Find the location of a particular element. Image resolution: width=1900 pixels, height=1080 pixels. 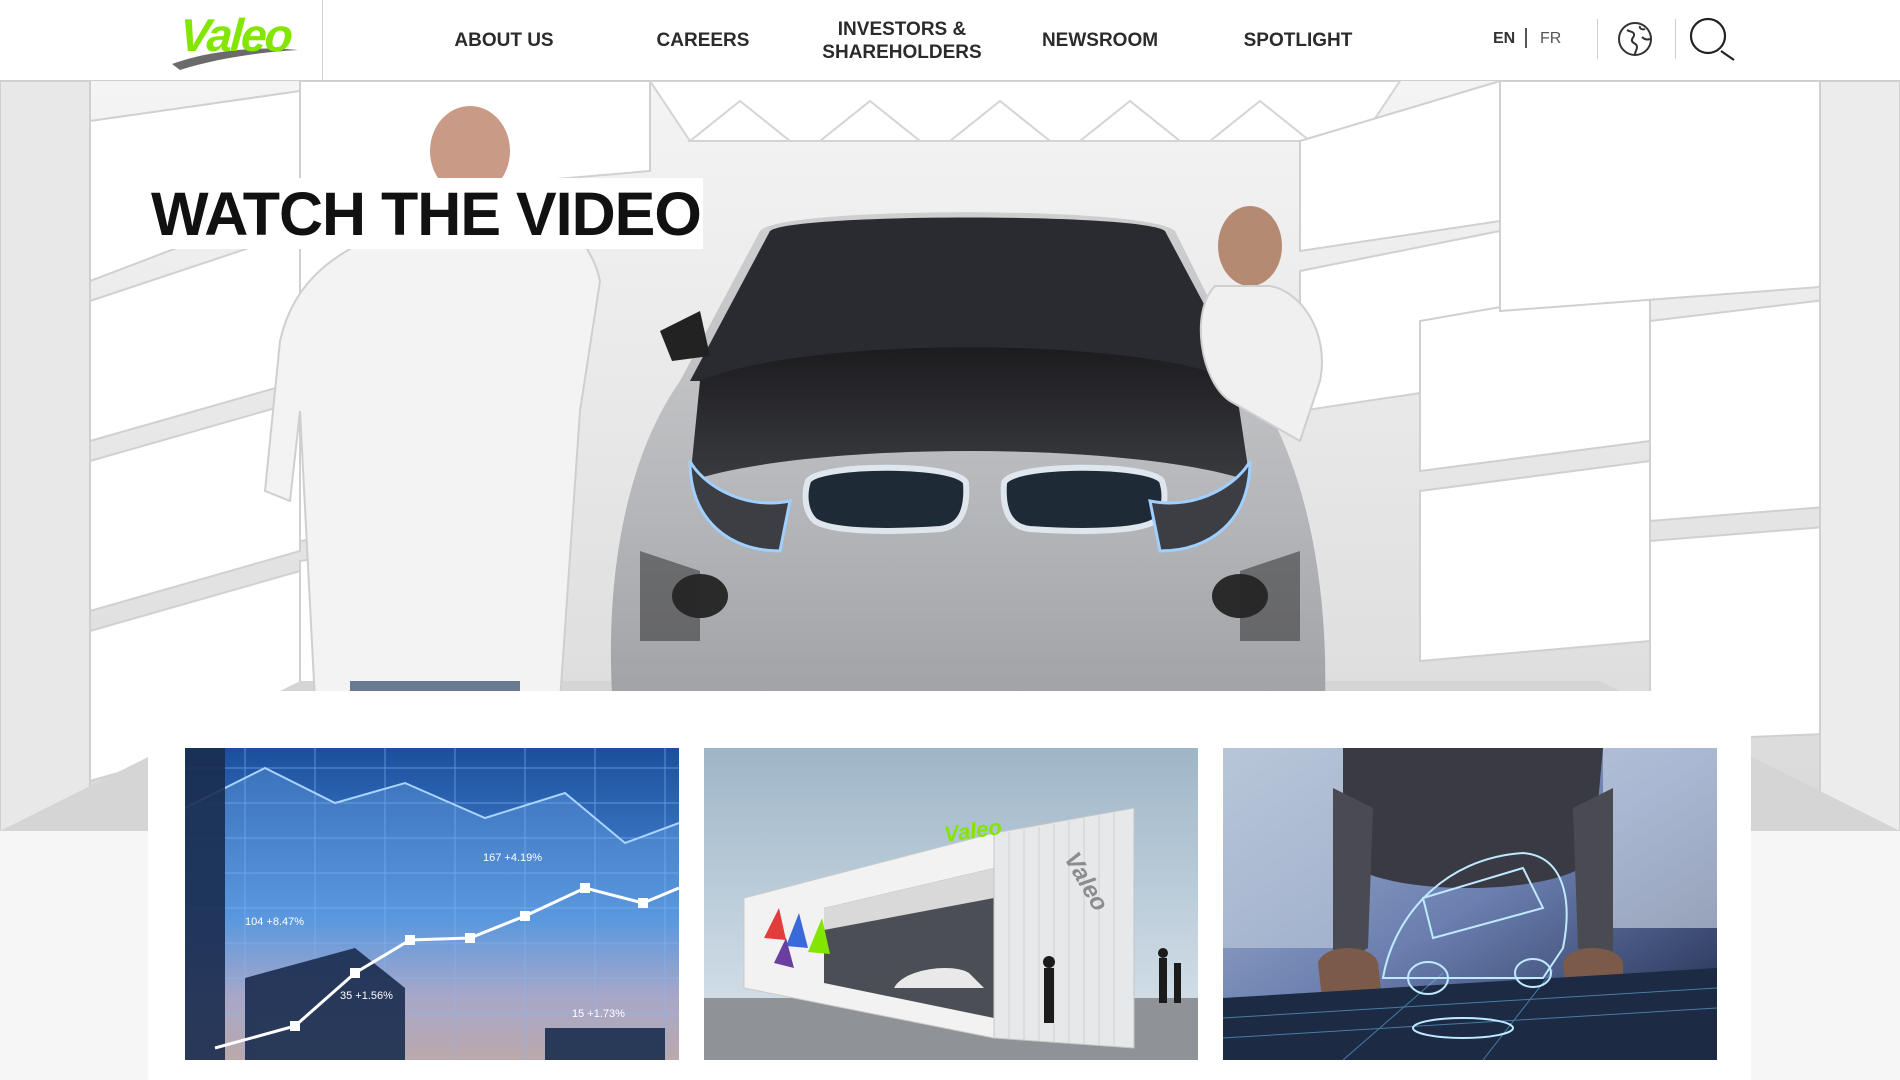

valeo-logo: Valeo is located at coordinates (235, 39).